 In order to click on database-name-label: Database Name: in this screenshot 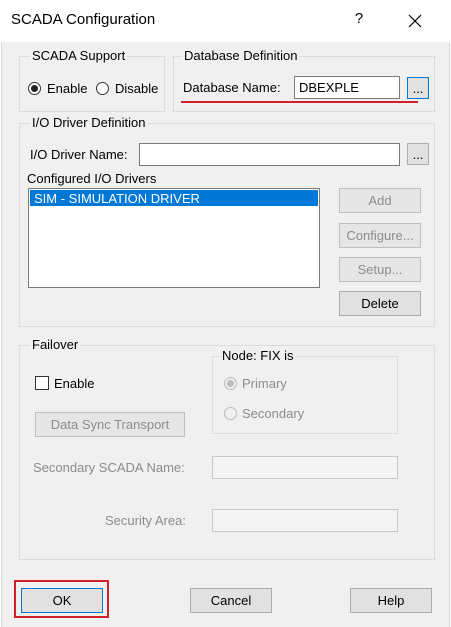, I will do `click(232, 87)`.